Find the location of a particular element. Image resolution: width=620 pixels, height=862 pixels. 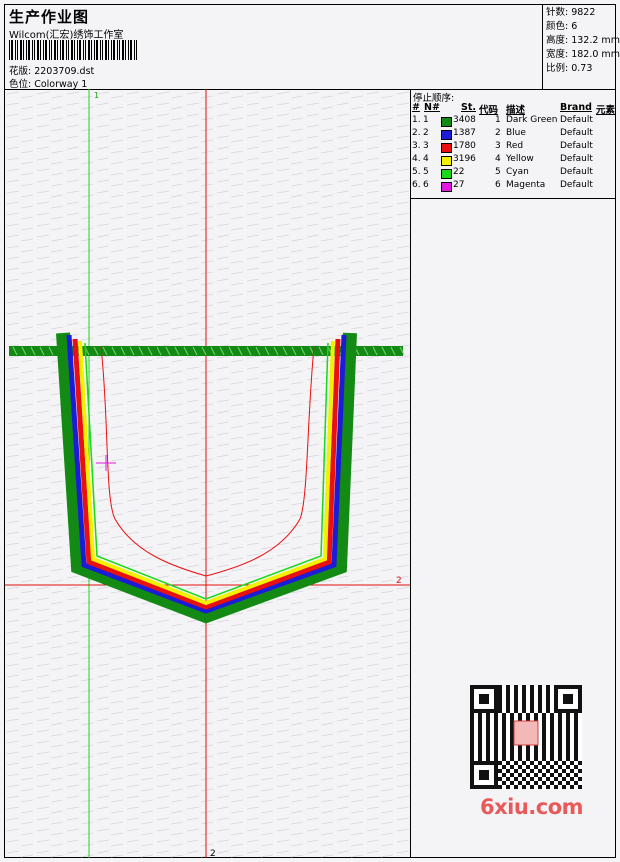

guide-label-red-v: 2 is located at coordinates (213, 853).